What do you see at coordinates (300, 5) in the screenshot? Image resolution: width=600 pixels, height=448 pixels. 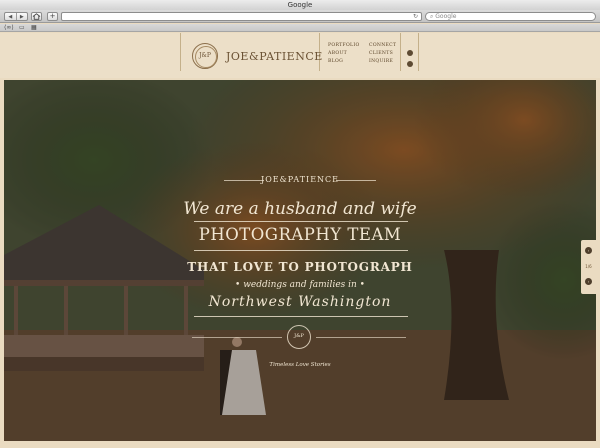 I see `window-title: Google` at bounding box center [300, 5].